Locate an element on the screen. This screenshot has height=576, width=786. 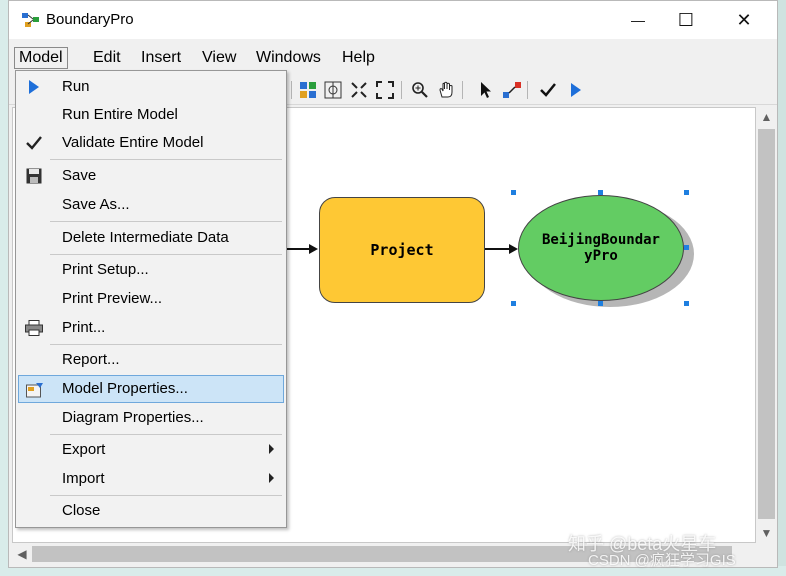
menu-bar: Model Edit Insert View Windows Help is located at coordinates (393, 57).